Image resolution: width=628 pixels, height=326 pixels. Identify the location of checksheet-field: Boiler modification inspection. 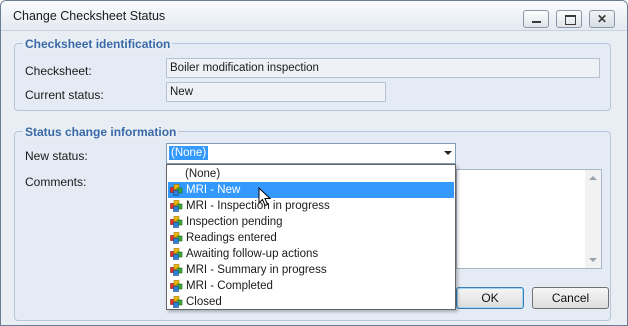
(383, 68).